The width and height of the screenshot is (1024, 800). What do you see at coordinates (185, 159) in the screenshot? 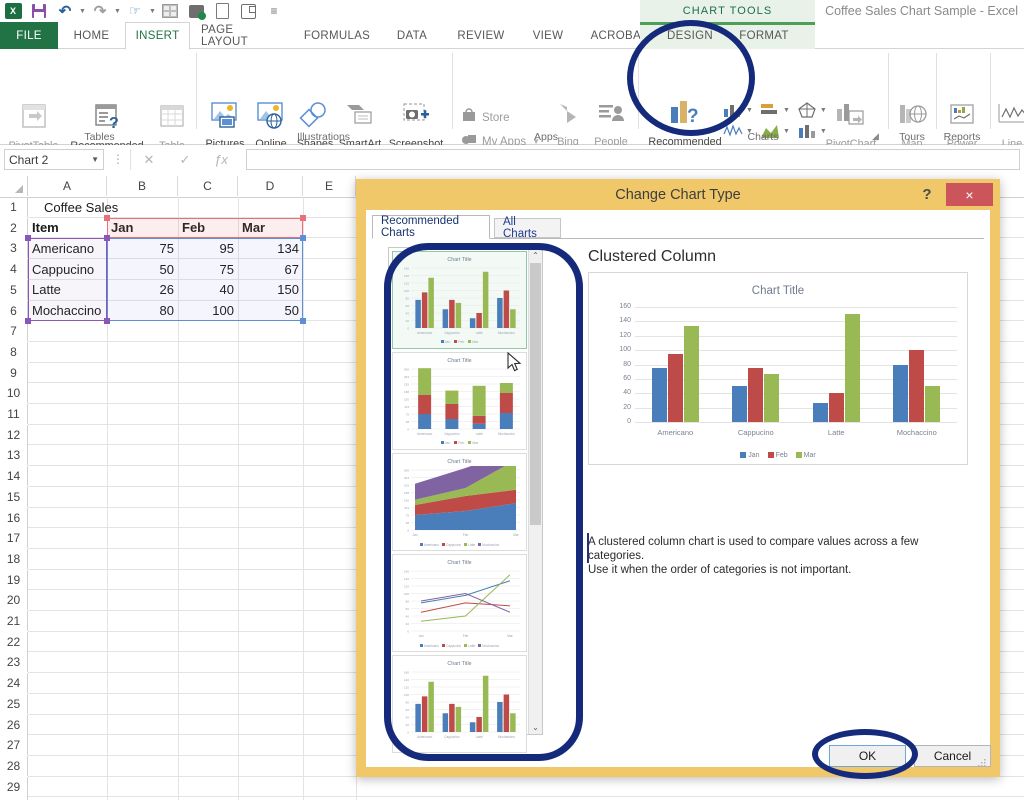
I see `confirm-entry-button: ✓` at bounding box center [185, 159].